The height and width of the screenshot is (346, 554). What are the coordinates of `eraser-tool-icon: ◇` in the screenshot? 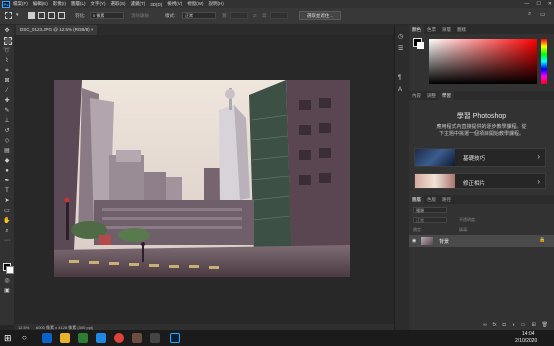 It's located at (7, 141).